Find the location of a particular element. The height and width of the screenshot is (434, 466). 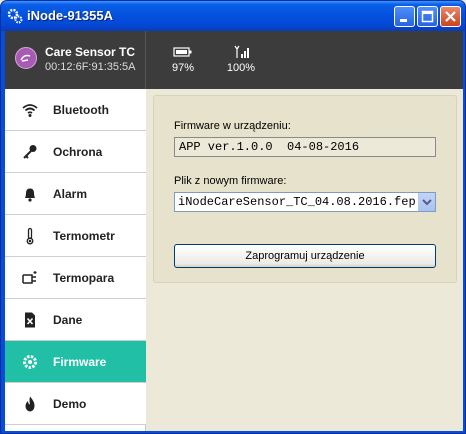

sidebar-item-label: Demo is located at coordinates (70, 404).